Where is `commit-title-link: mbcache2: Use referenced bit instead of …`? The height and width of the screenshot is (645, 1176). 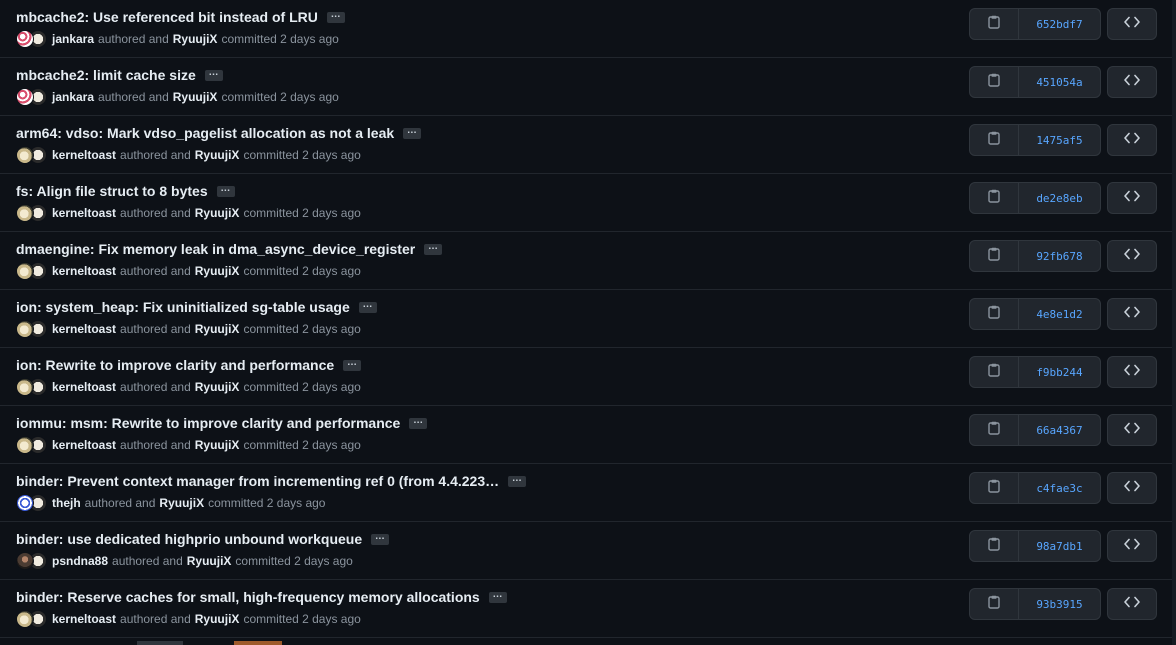 commit-title-link: mbcache2: Use referenced bit instead of … is located at coordinates (167, 17).